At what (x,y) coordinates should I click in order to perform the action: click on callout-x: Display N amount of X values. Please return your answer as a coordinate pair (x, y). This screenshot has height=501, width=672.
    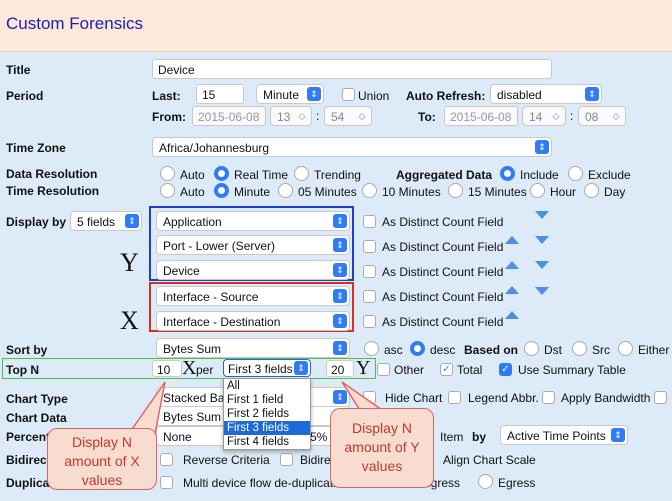
    Looking at the image, I should click on (102, 459).